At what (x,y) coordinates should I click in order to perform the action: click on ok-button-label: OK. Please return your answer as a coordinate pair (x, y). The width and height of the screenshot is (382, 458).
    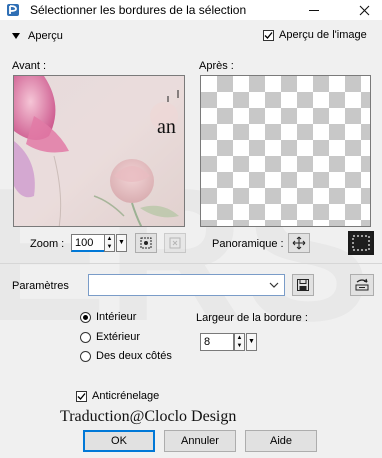
    Looking at the image, I should click on (119, 441).